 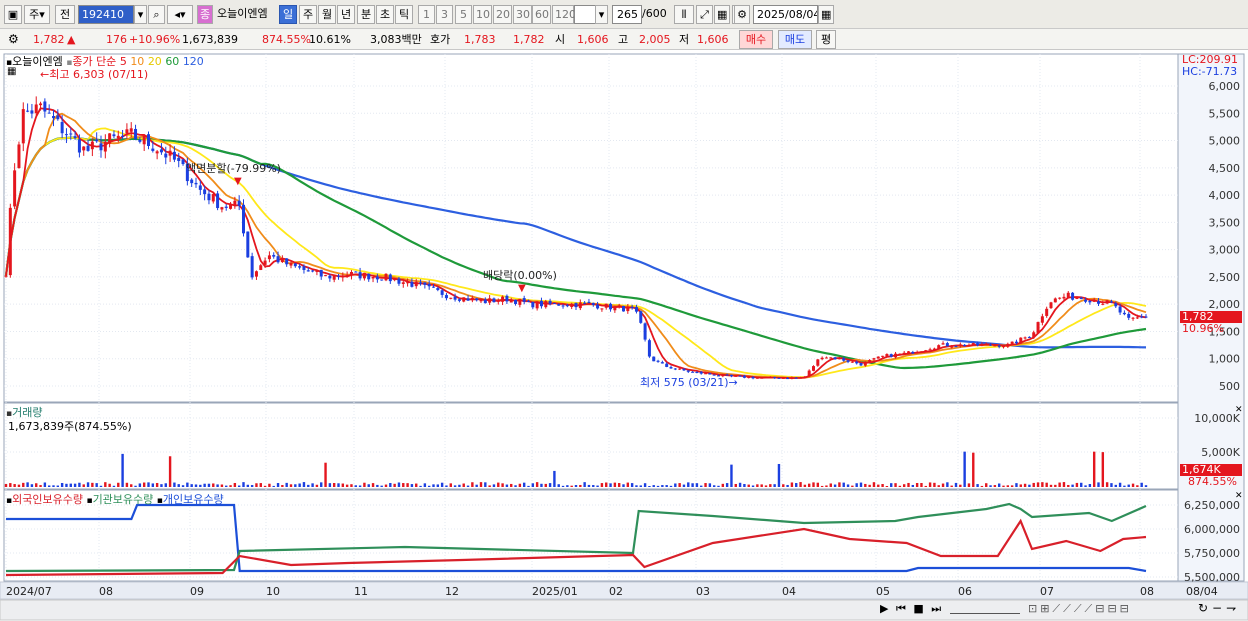 I want to click on data-count-input: 265, so click(x=627, y=14).